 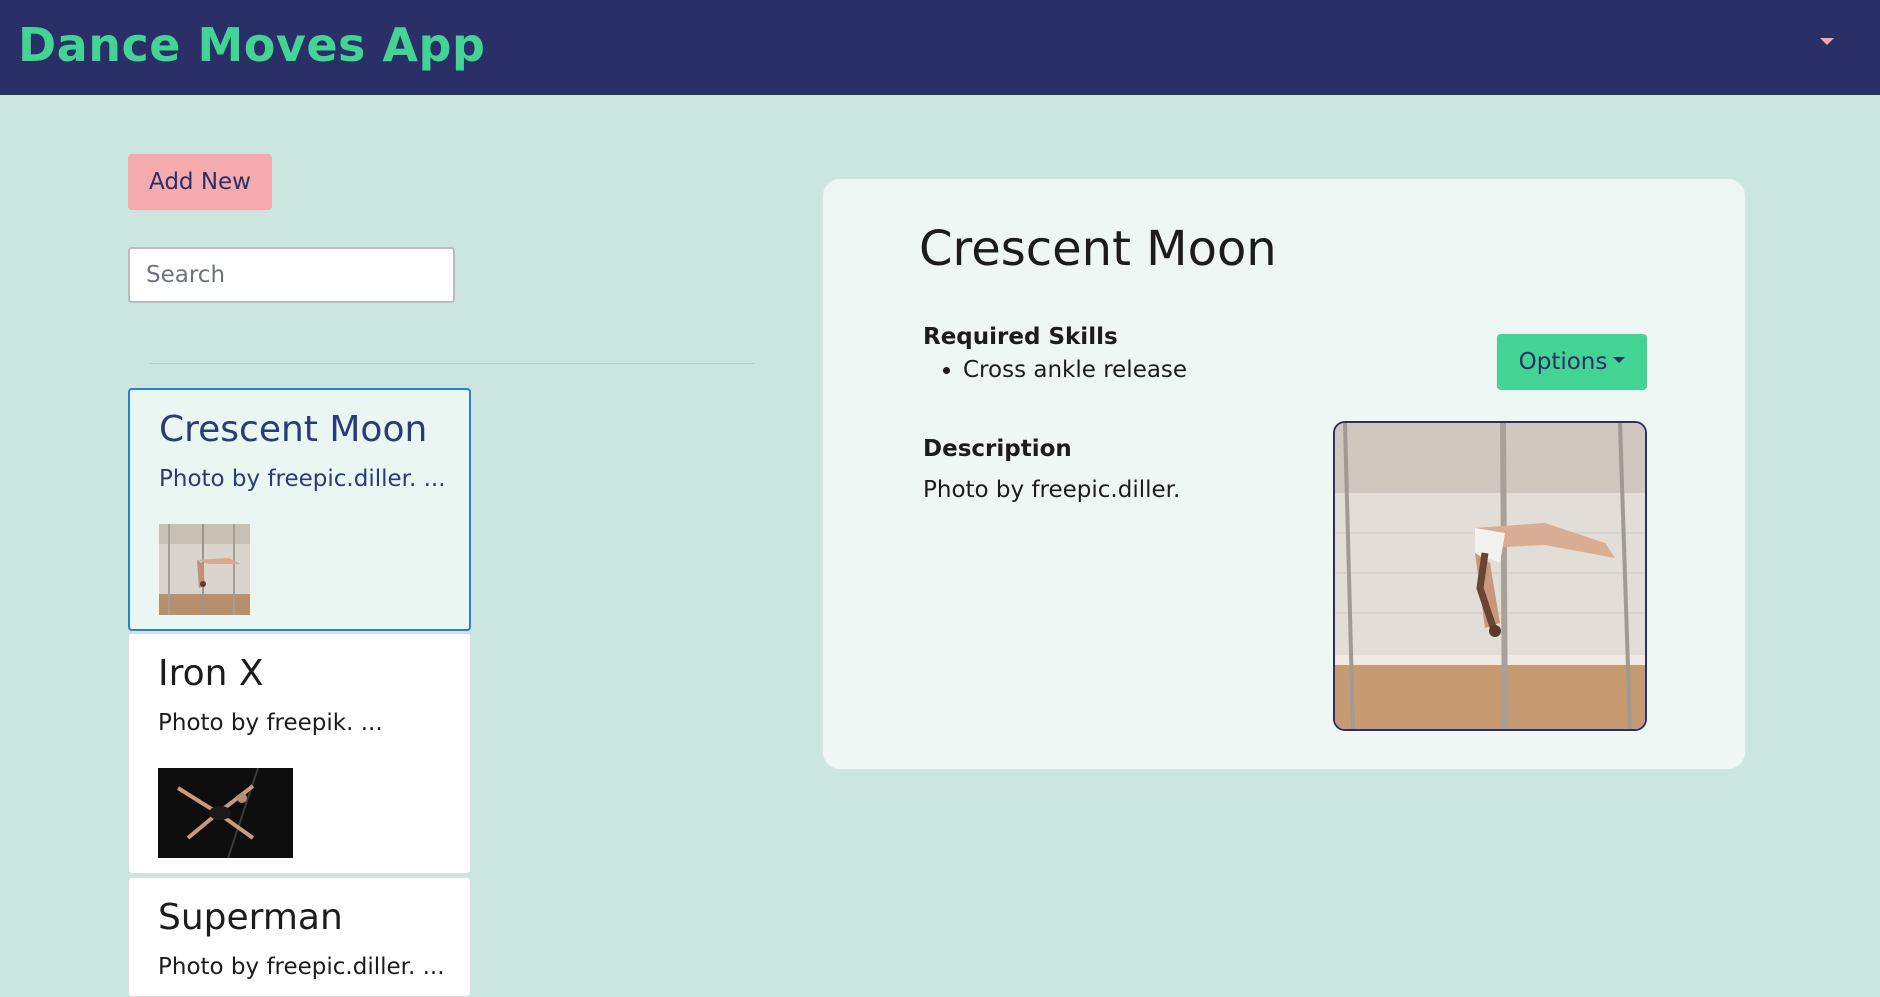 I want to click on description-label: Description, so click(x=997, y=449).